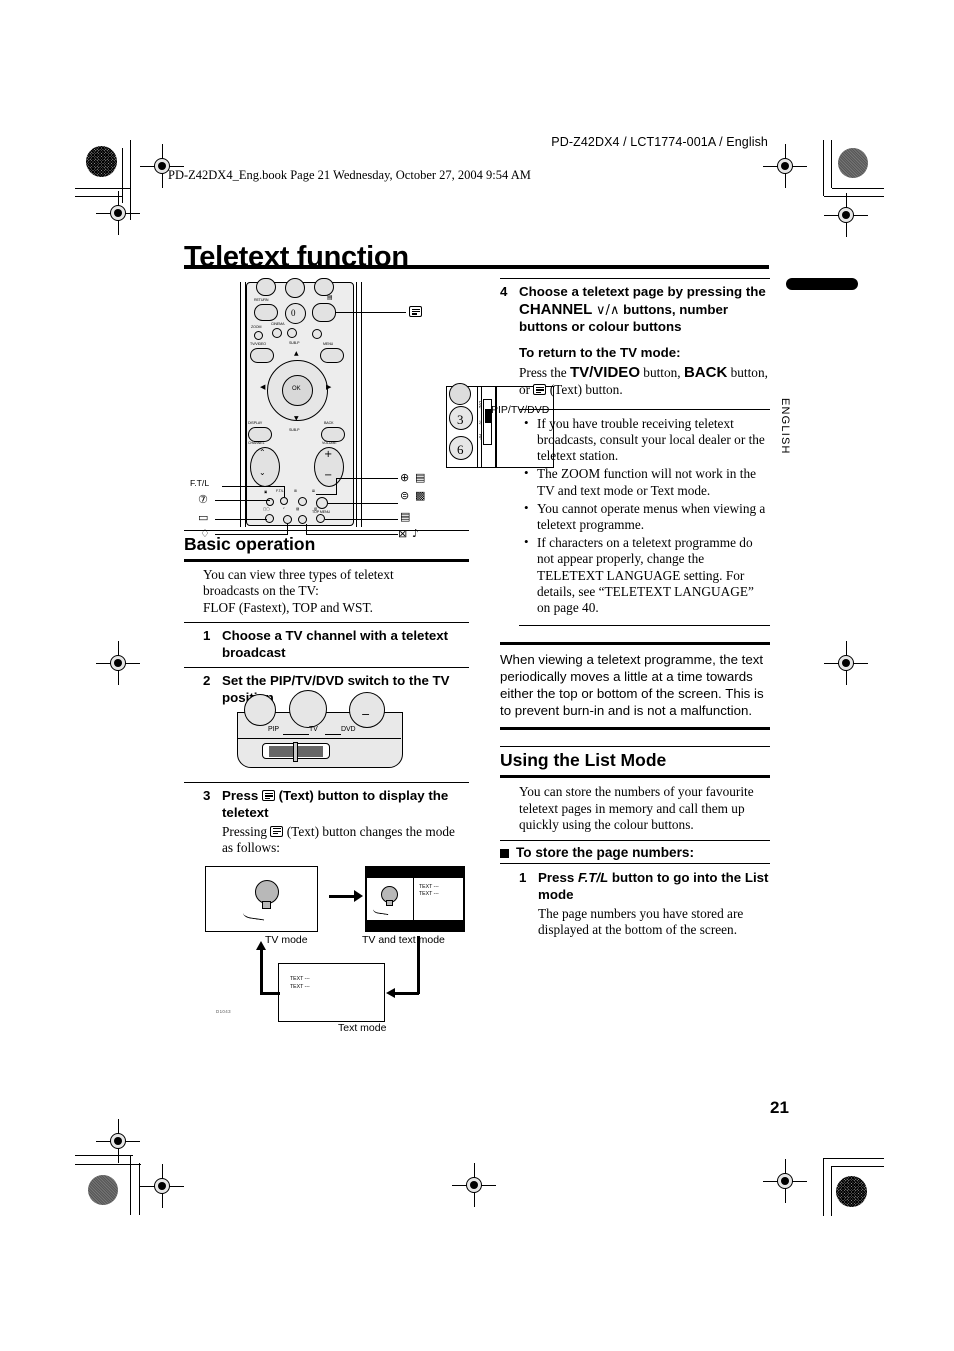 This screenshot has height=1351, width=954. What do you see at coordinates (300, 987) in the screenshot?
I see `text-mode-line2: TEXT ---` at bounding box center [300, 987].